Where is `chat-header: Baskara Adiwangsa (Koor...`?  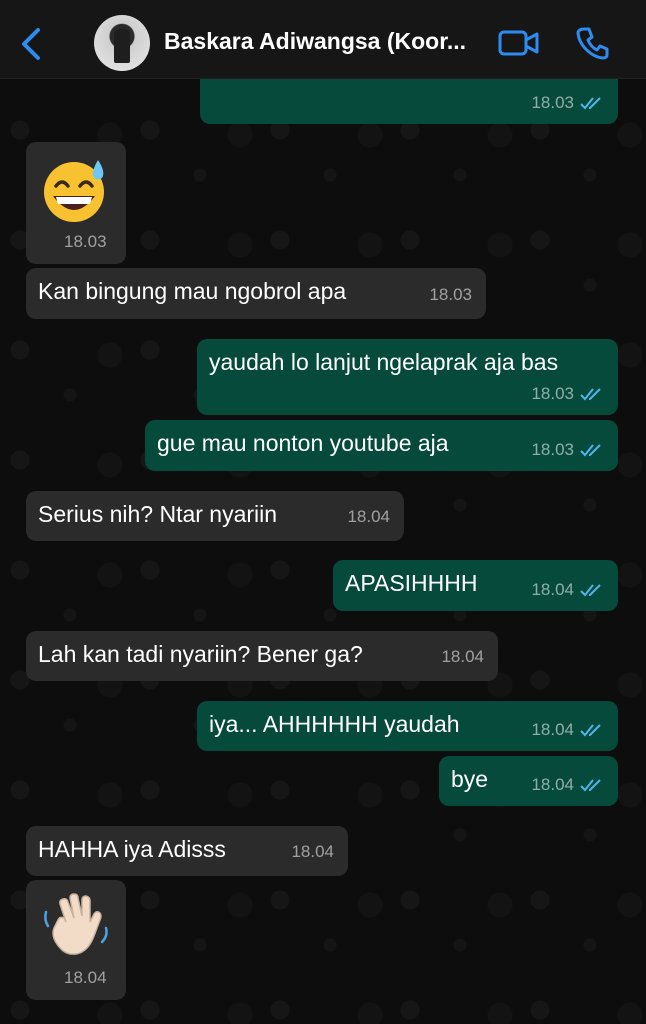
chat-header: Baskara Adiwangsa (Koor... is located at coordinates (323, 39).